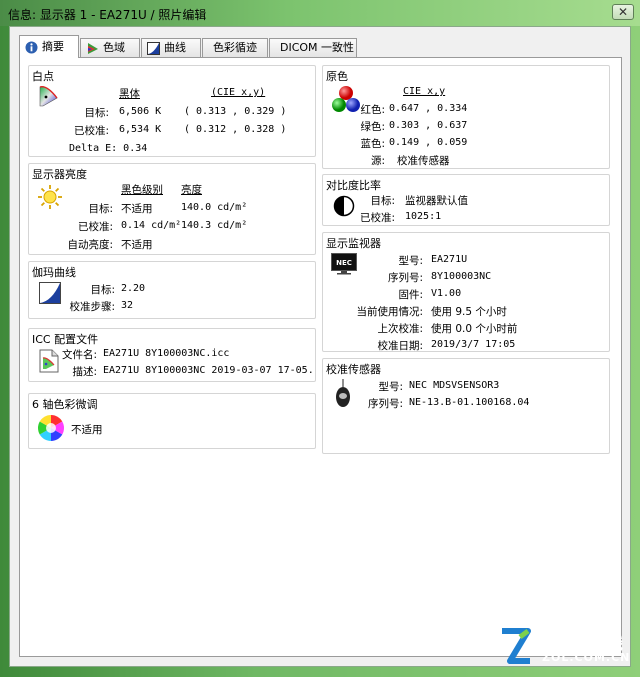 This screenshot has height=677, width=640. What do you see at coordinates (568, 648) in the screenshot?
I see `zol-watermark: 中关村在线 ZOL.COM.CN` at bounding box center [568, 648].